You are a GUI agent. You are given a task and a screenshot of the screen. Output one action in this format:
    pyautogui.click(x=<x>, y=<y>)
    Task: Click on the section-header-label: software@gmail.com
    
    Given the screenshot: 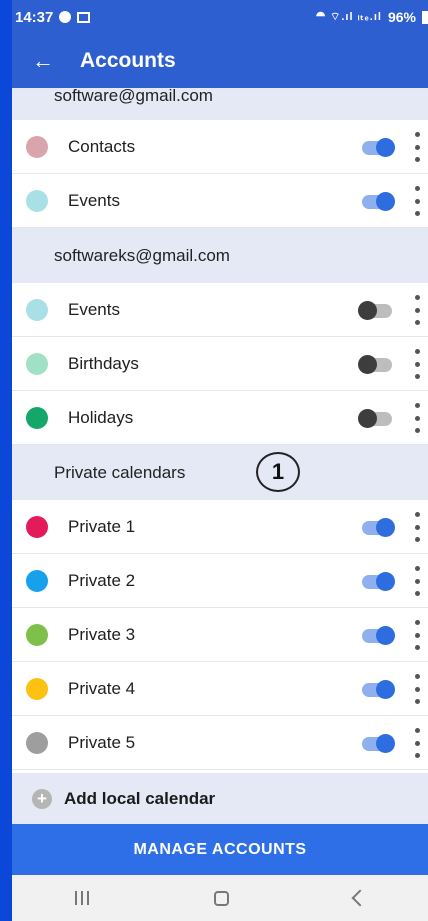 What is the action you would take?
    pyautogui.click(x=133, y=95)
    